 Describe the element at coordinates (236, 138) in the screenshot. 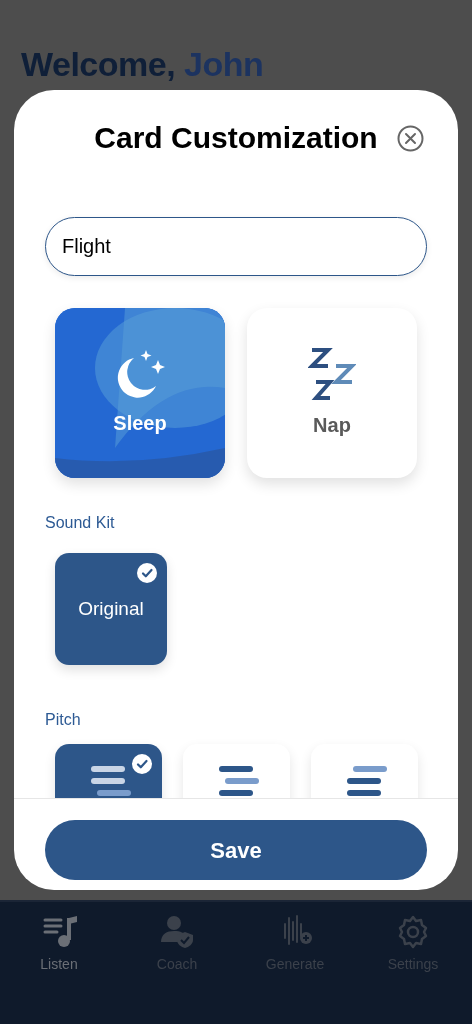

I see `modal-title: Card Customization` at that location.